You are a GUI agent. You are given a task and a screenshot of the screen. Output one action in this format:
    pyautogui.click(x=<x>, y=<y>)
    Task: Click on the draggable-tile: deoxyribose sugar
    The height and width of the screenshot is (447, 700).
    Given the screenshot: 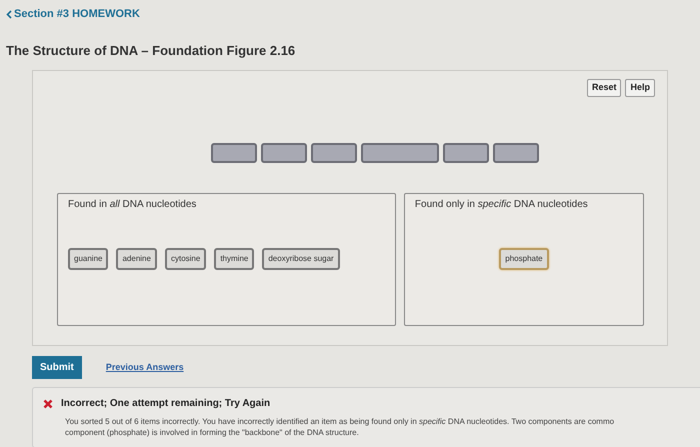 What is the action you would take?
    pyautogui.click(x=301, y=259)
    